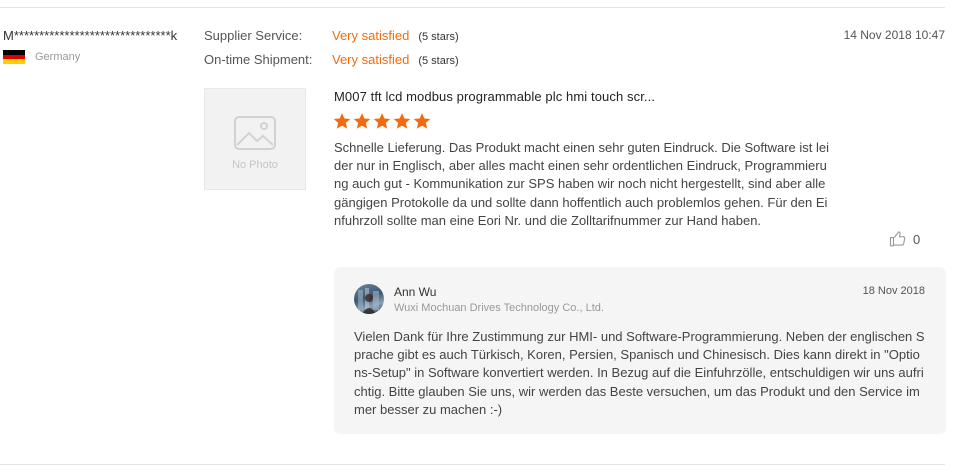 This screenshot has height=471, width=956. Describe the element at coordinates (472, 464) in the screenshot. I see `bottom-divider` at that location.